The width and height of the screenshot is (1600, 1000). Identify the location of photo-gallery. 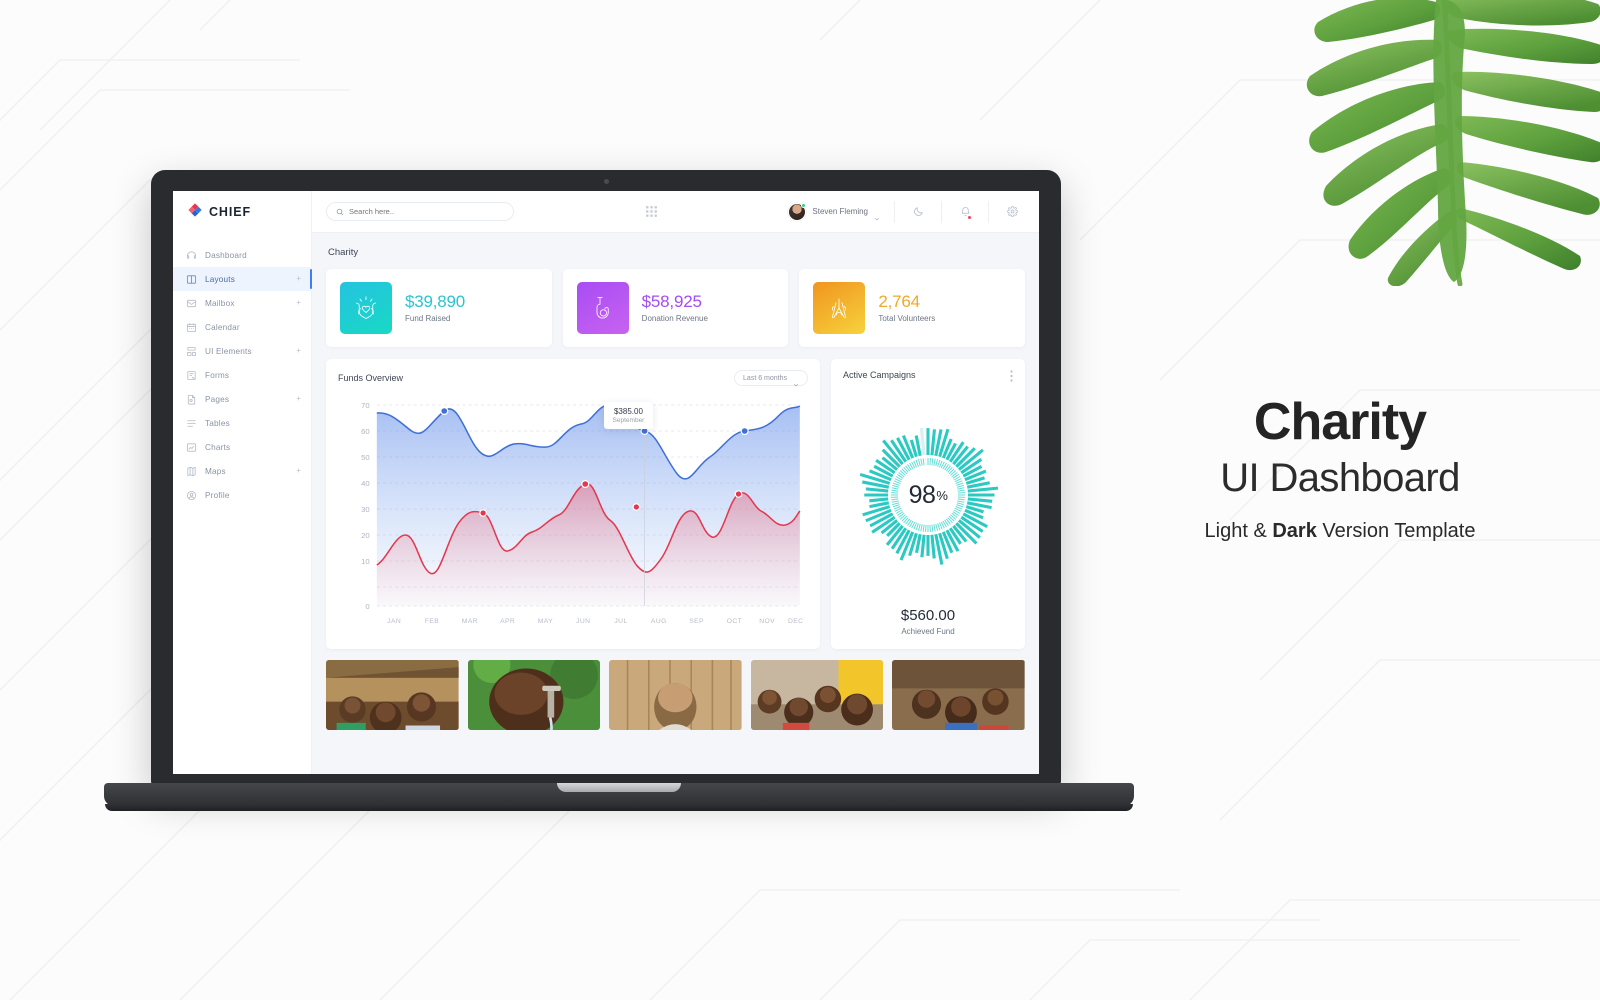
(675, 695).